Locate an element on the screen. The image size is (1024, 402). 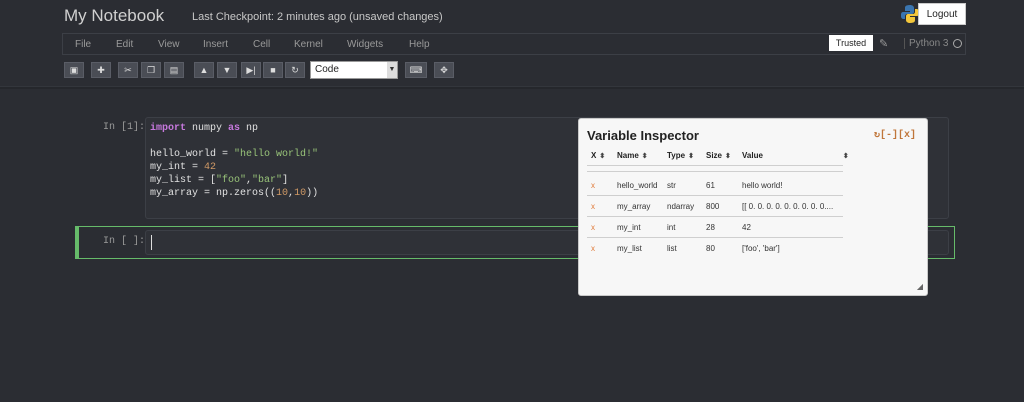
keyboard-icon: ⌨ is located at coordinates (416, 69).